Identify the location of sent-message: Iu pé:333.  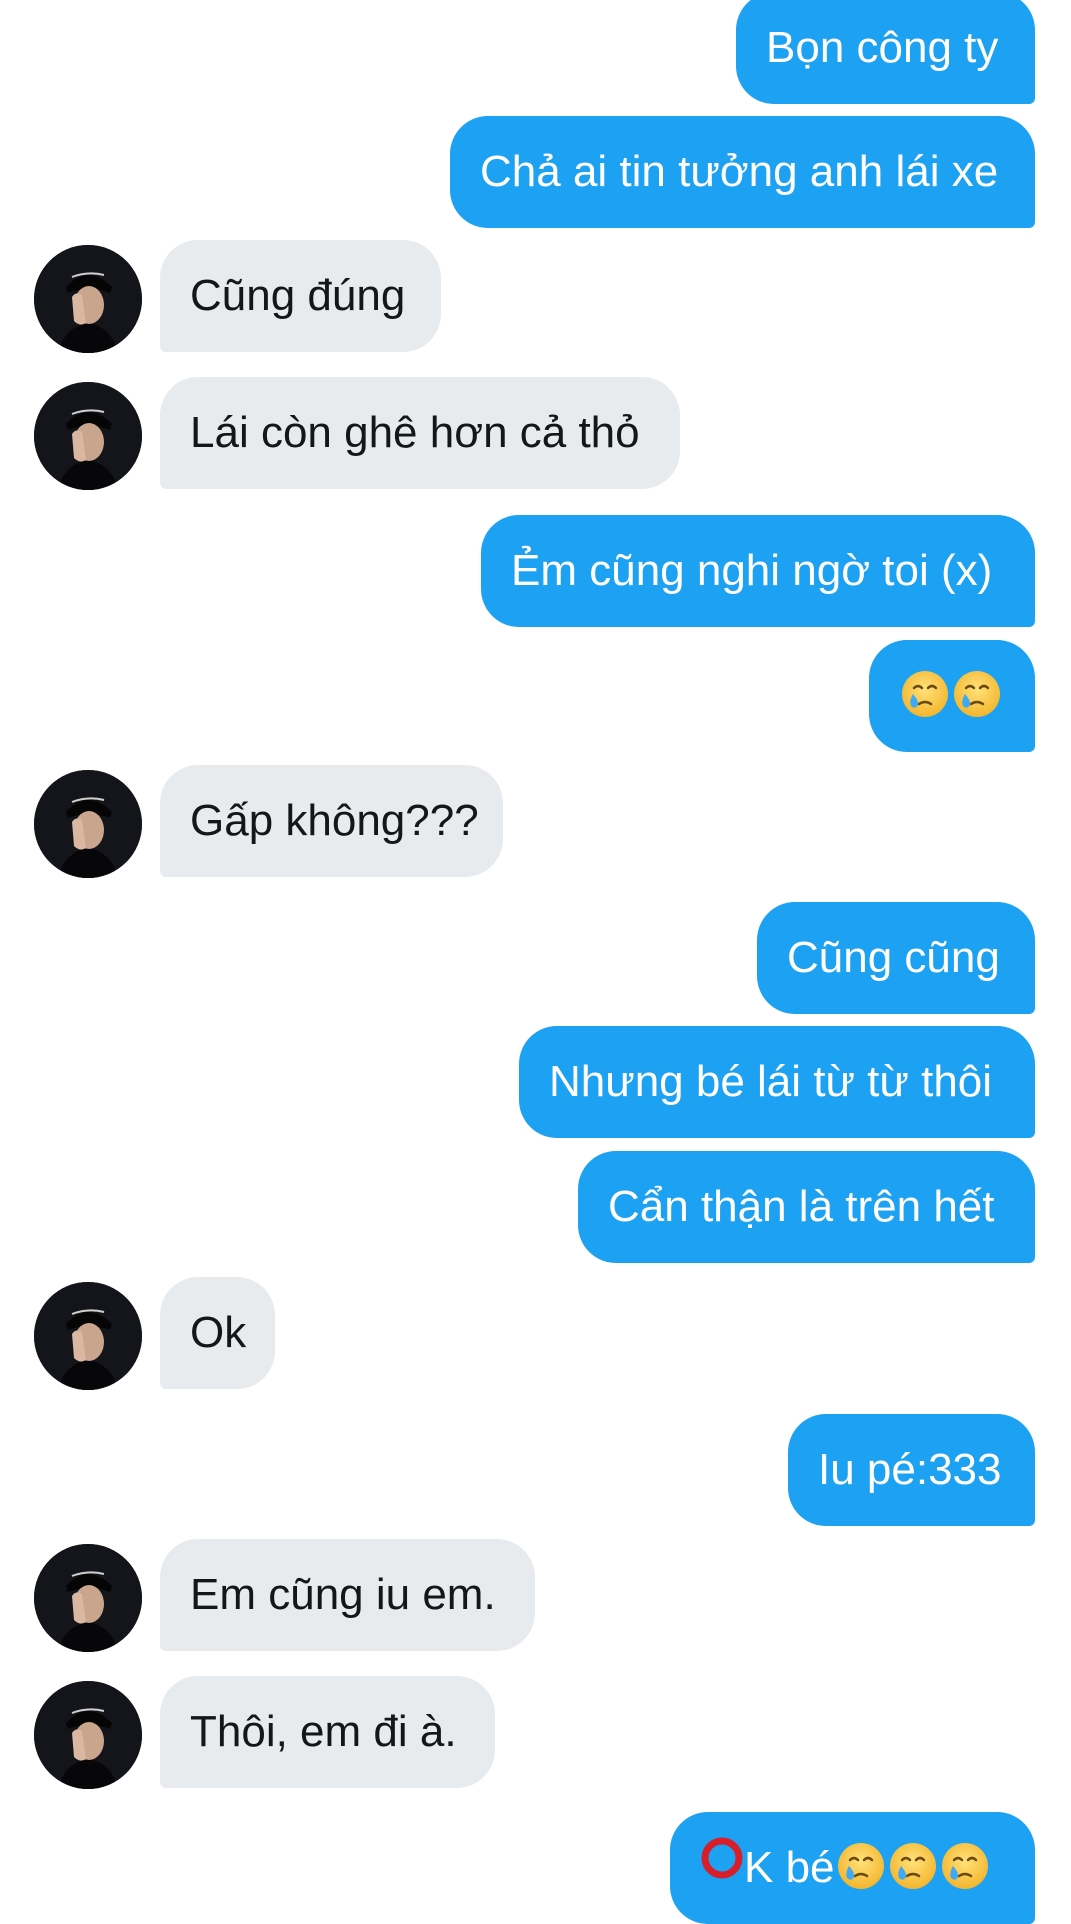
(535, 1470).